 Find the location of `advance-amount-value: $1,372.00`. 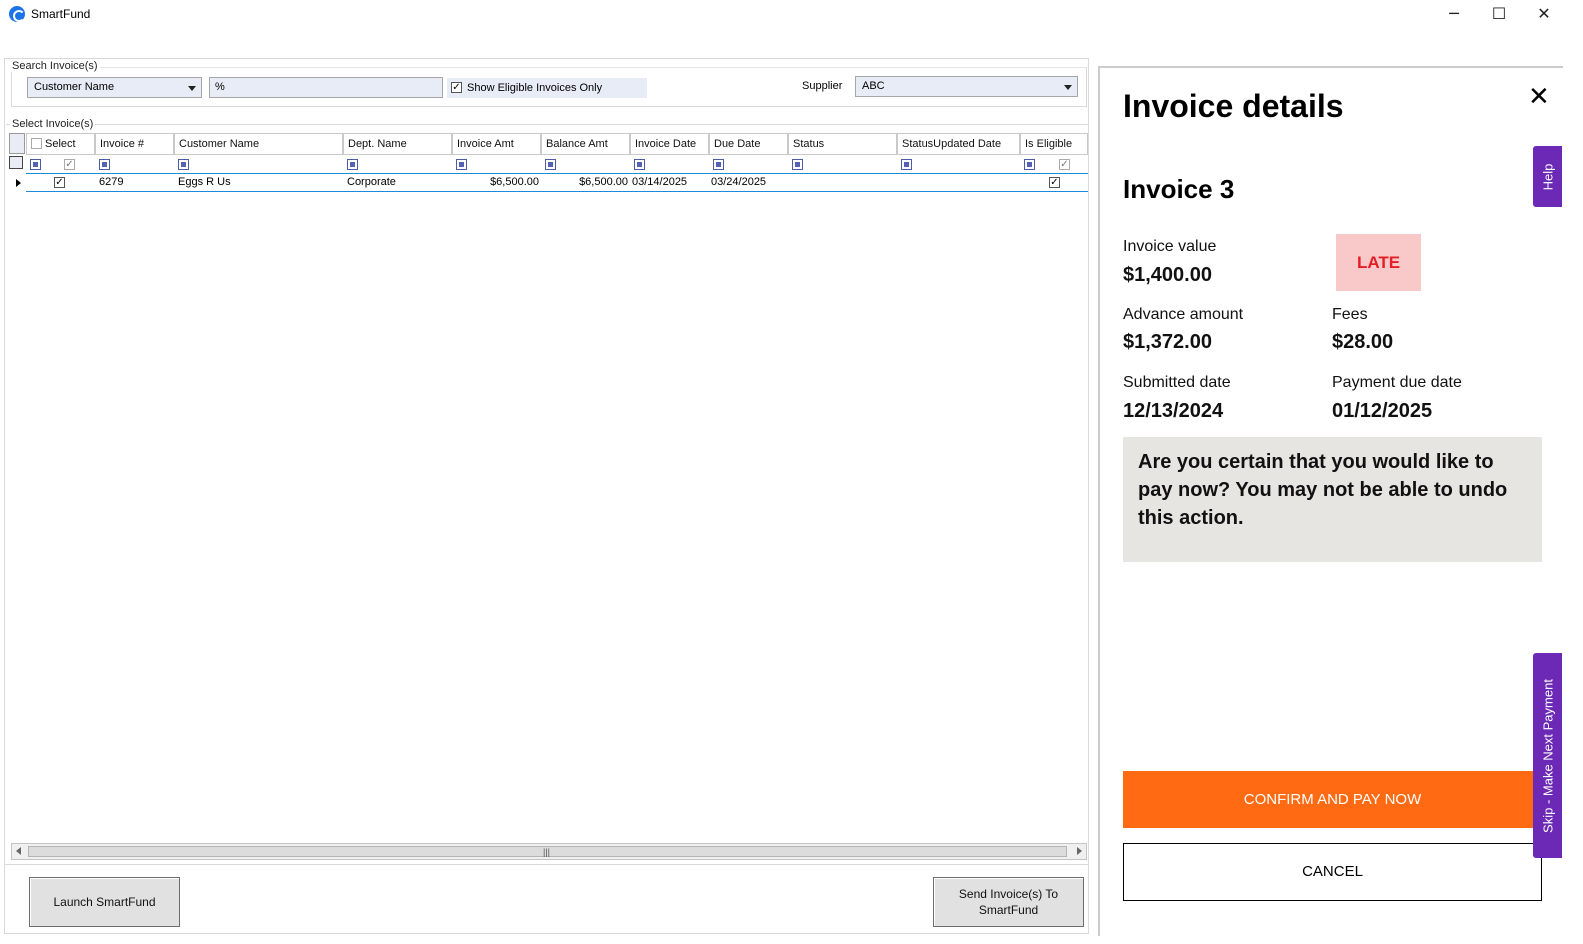

advance-amount-value: $1,372.00 is located at coordinates (1167, 342).